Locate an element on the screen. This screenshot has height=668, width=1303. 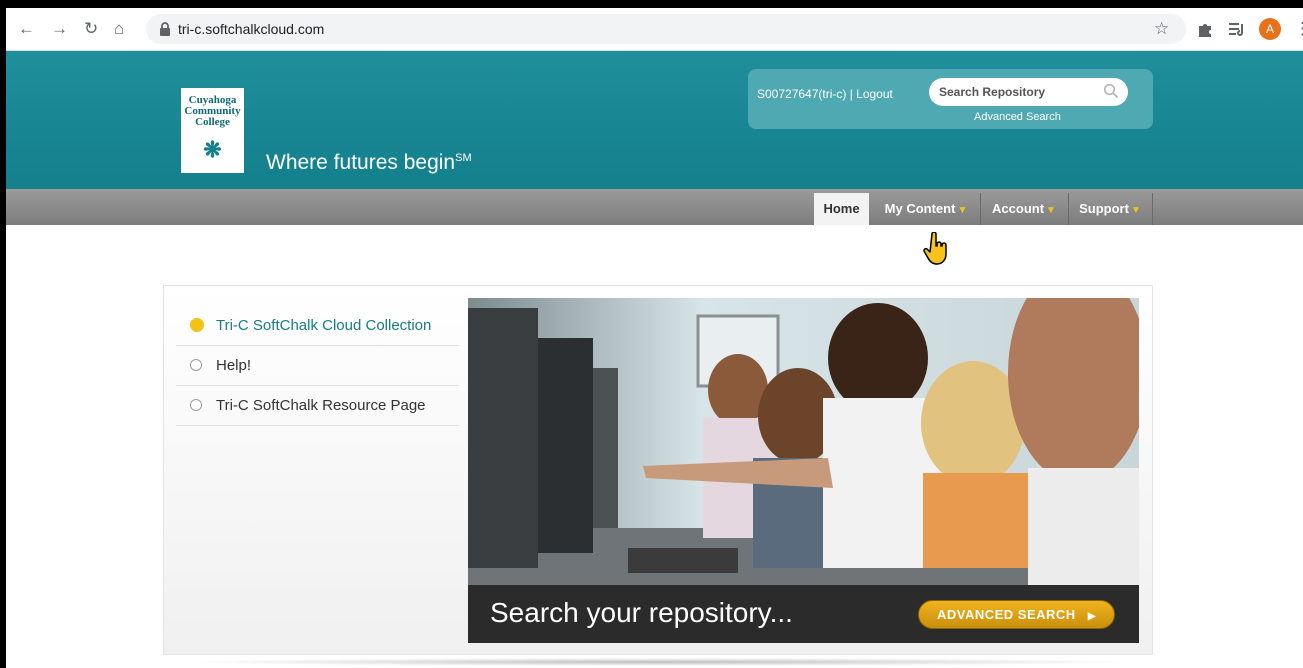
user-logout-link: S00727647(tri-c) | Logout is located at coordinates (825, 94).